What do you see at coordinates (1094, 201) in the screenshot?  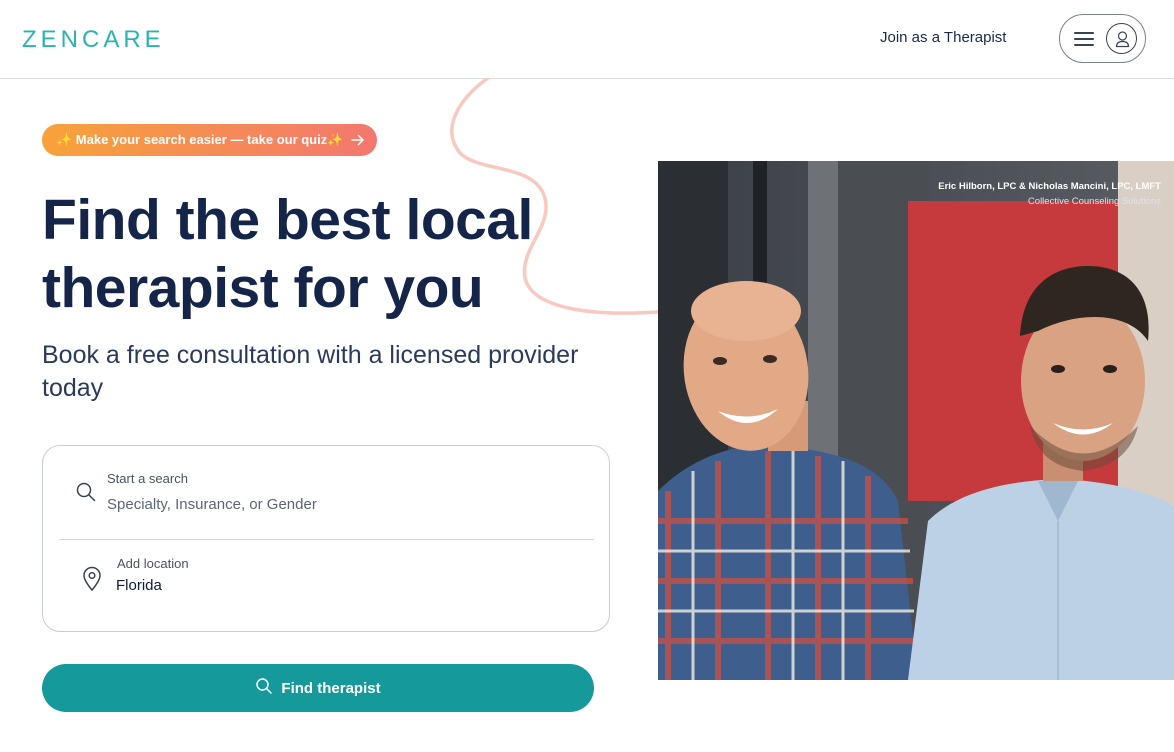 I see `photo-caption-org: Collective Counseling Solutions` at bounding box center [1094, 201].